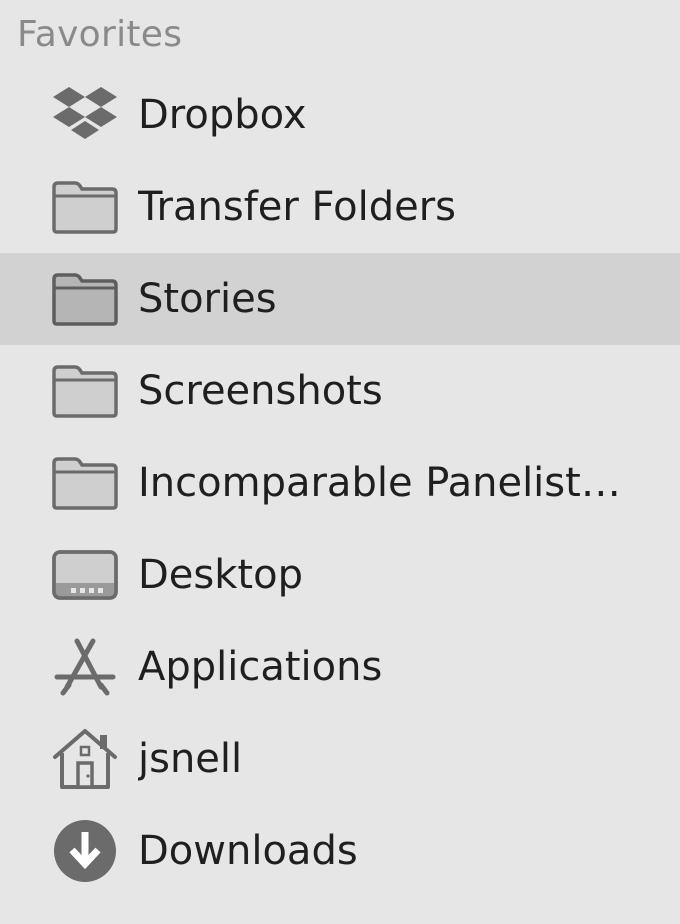 This screenshot has width=680, height=924. Describe the element at coordinates (297, 207) in the screenshot. I see `sidebar-item-label: Transfer Folders` at that location.